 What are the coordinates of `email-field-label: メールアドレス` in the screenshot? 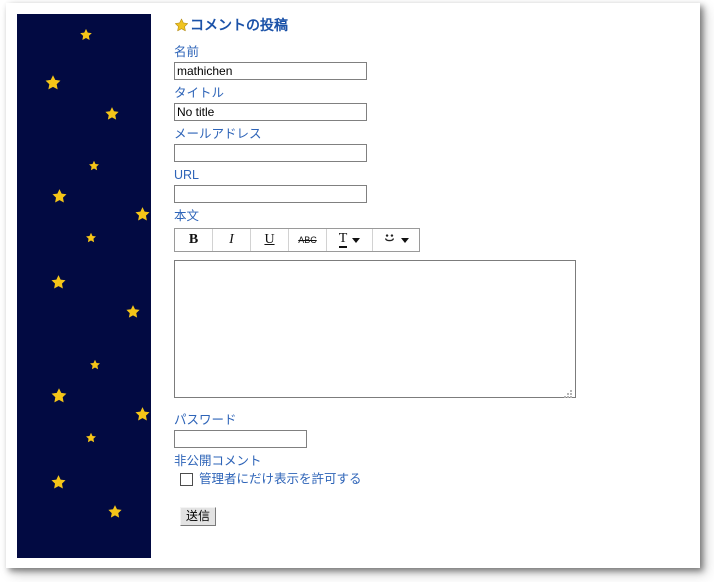 It's located at (218, 134).